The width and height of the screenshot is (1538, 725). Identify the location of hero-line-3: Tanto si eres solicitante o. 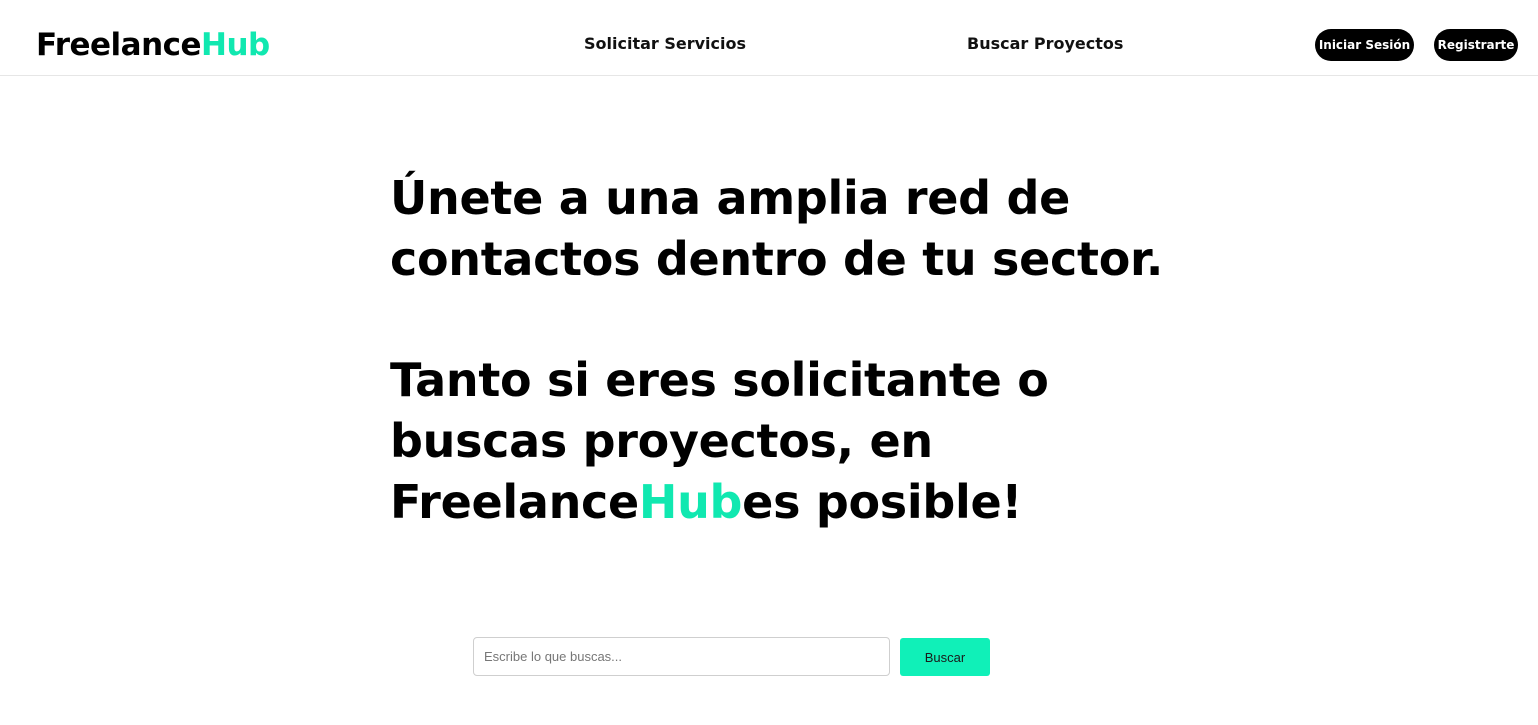
(719, 380).